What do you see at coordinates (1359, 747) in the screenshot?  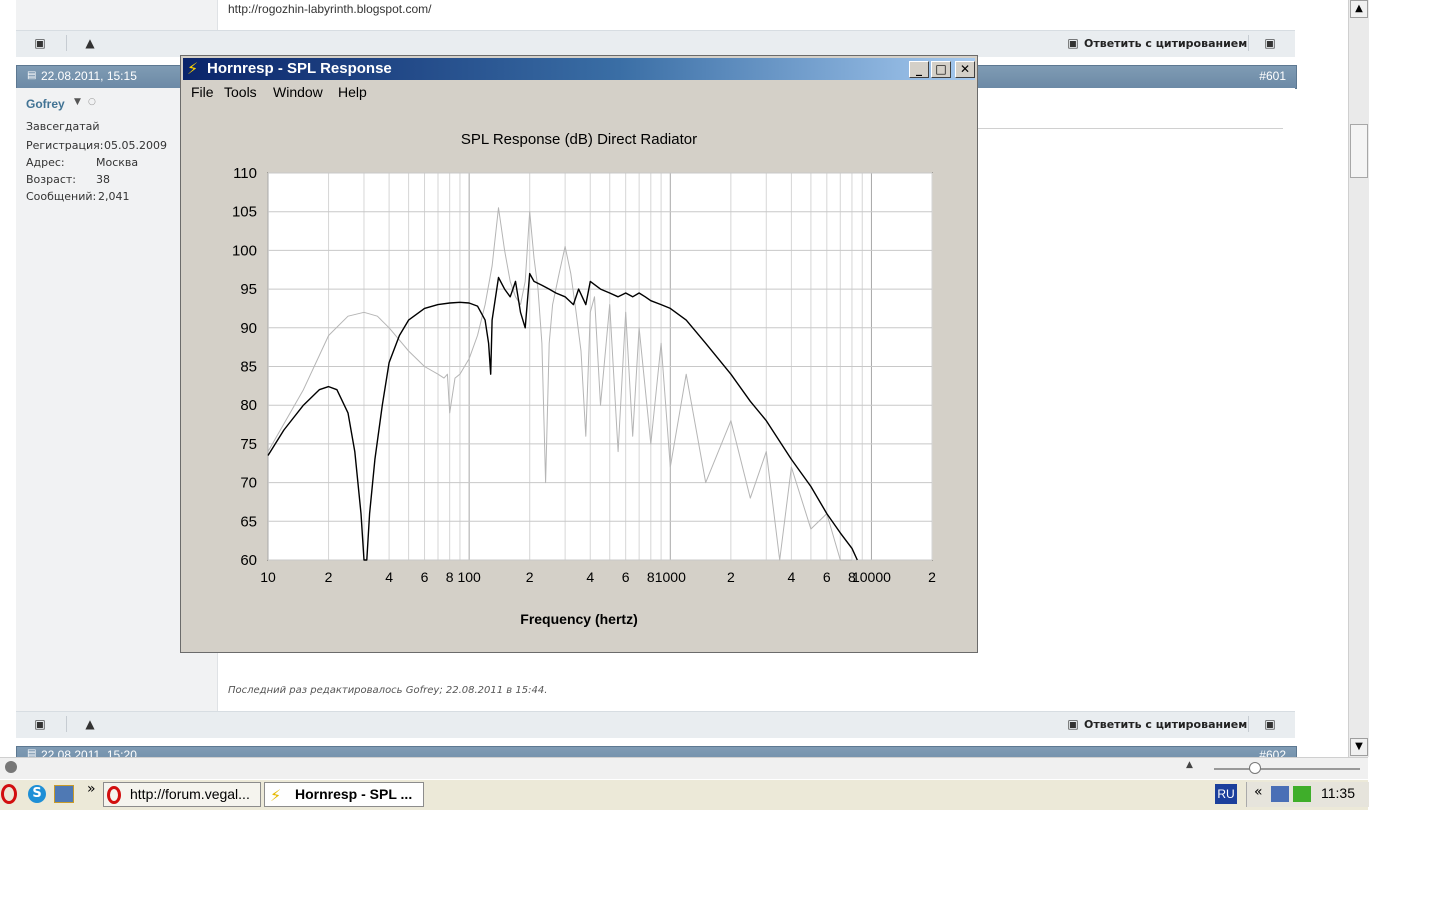 I see `scroll-down-button: ▼` at bounding box center [1359, 747].